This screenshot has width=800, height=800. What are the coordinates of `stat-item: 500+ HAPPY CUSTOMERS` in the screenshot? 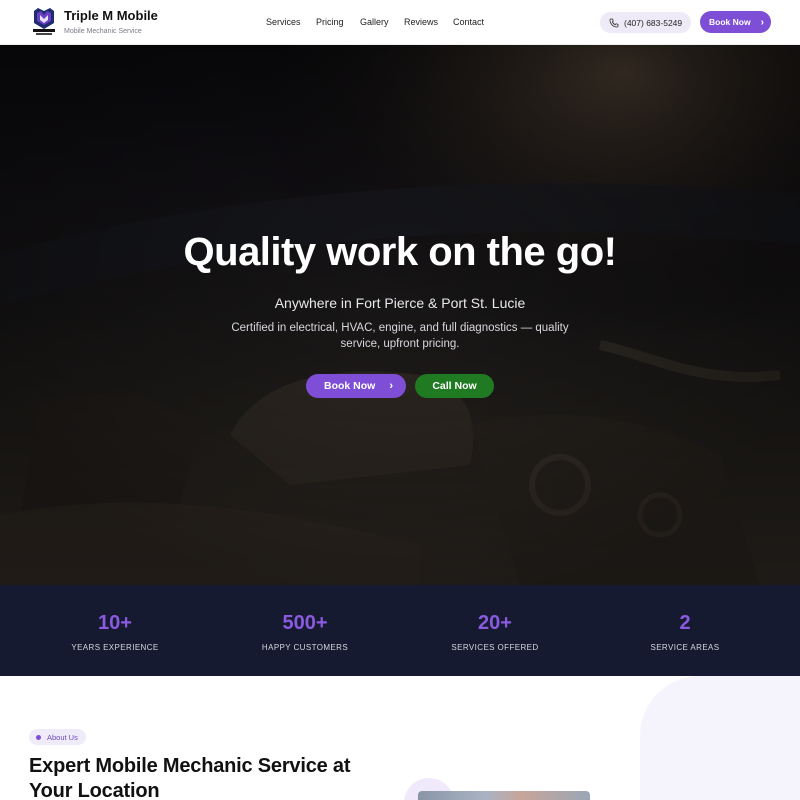 It's located at (305, 630).